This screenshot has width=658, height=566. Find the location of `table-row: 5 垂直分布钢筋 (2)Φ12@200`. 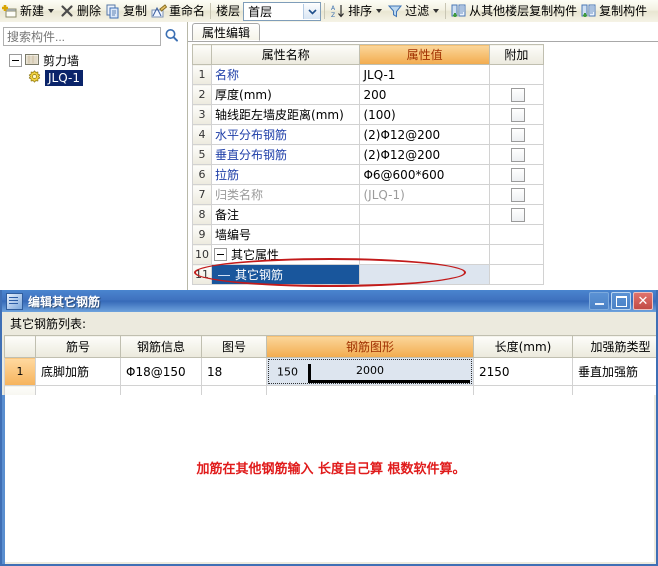

table-row: 5 垂直分布钢筋 (2)Φ12@200 is located at coordinates (368, 154).